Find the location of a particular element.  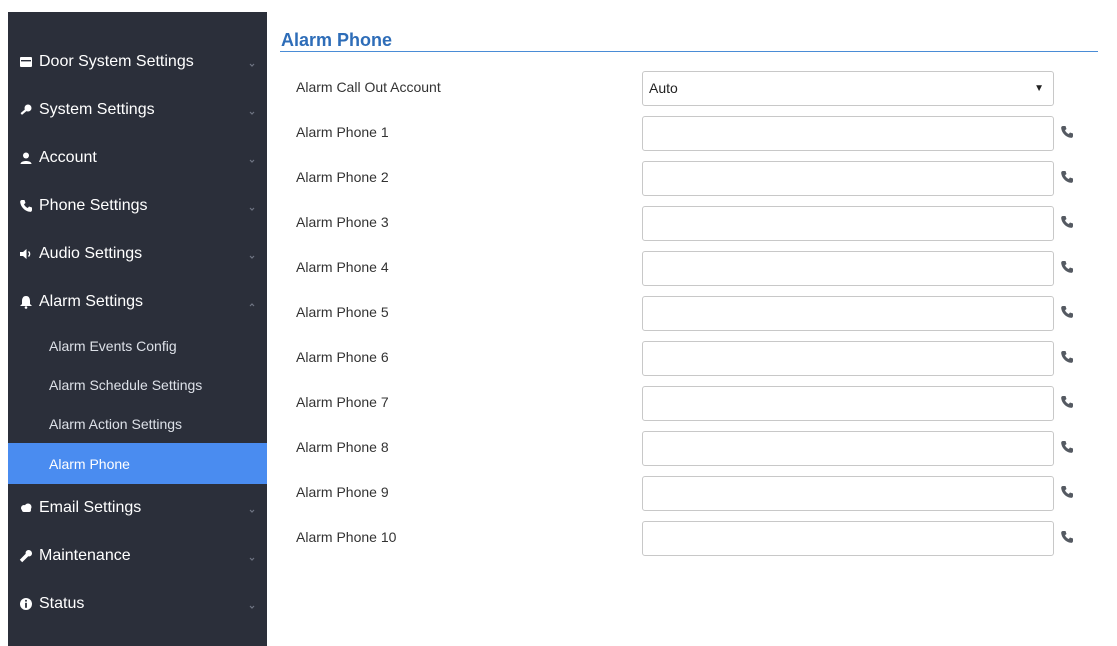

sidebar-item-label: Account is located at coordinates (68, 157).